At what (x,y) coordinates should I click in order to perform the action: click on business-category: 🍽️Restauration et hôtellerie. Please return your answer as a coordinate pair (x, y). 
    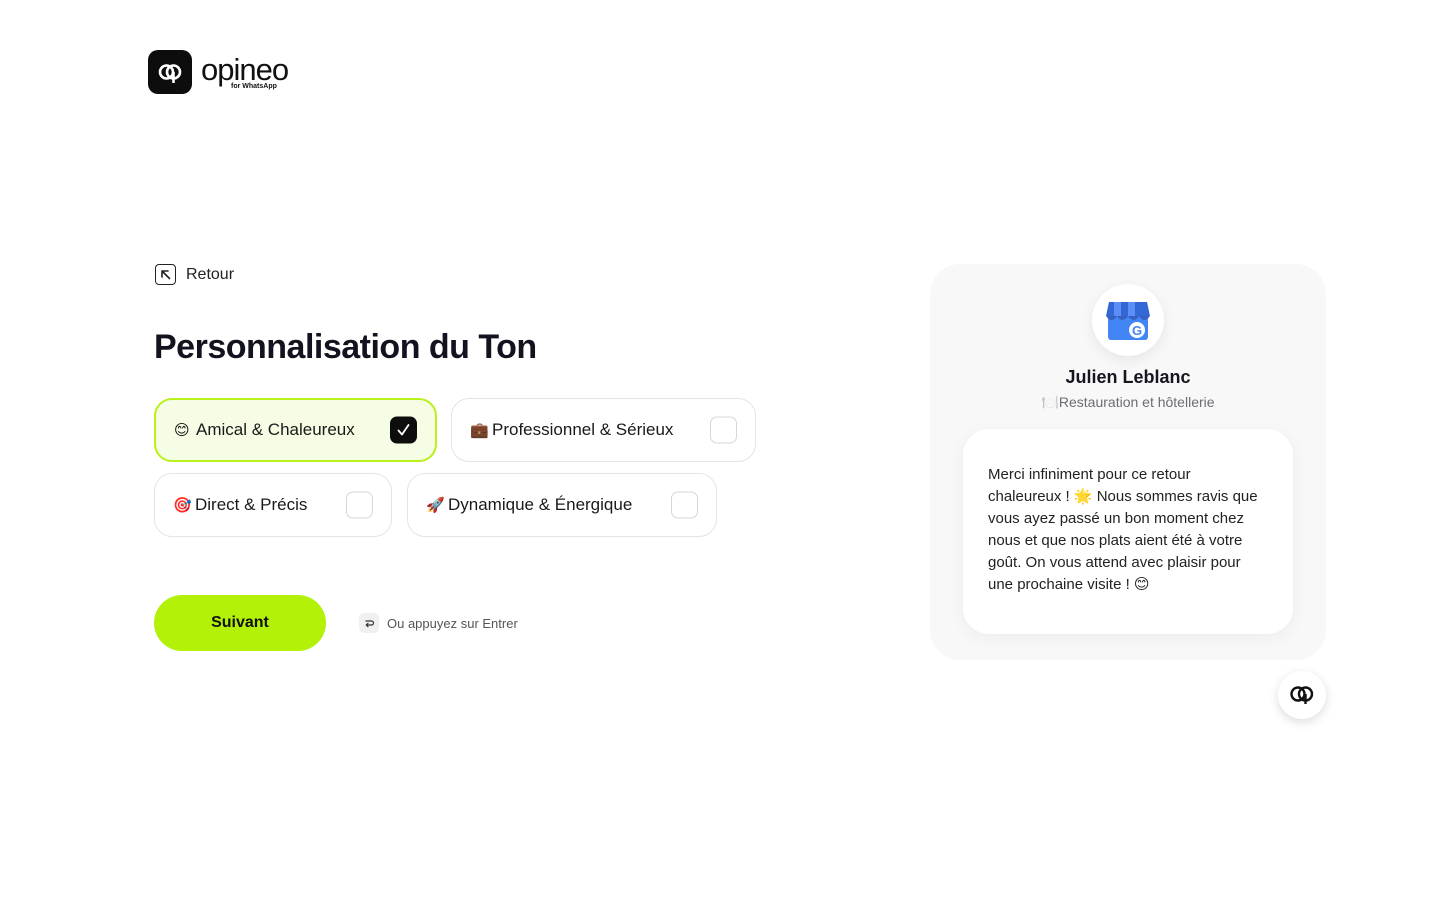
    Looking at the image, I should click on (1128, 402).